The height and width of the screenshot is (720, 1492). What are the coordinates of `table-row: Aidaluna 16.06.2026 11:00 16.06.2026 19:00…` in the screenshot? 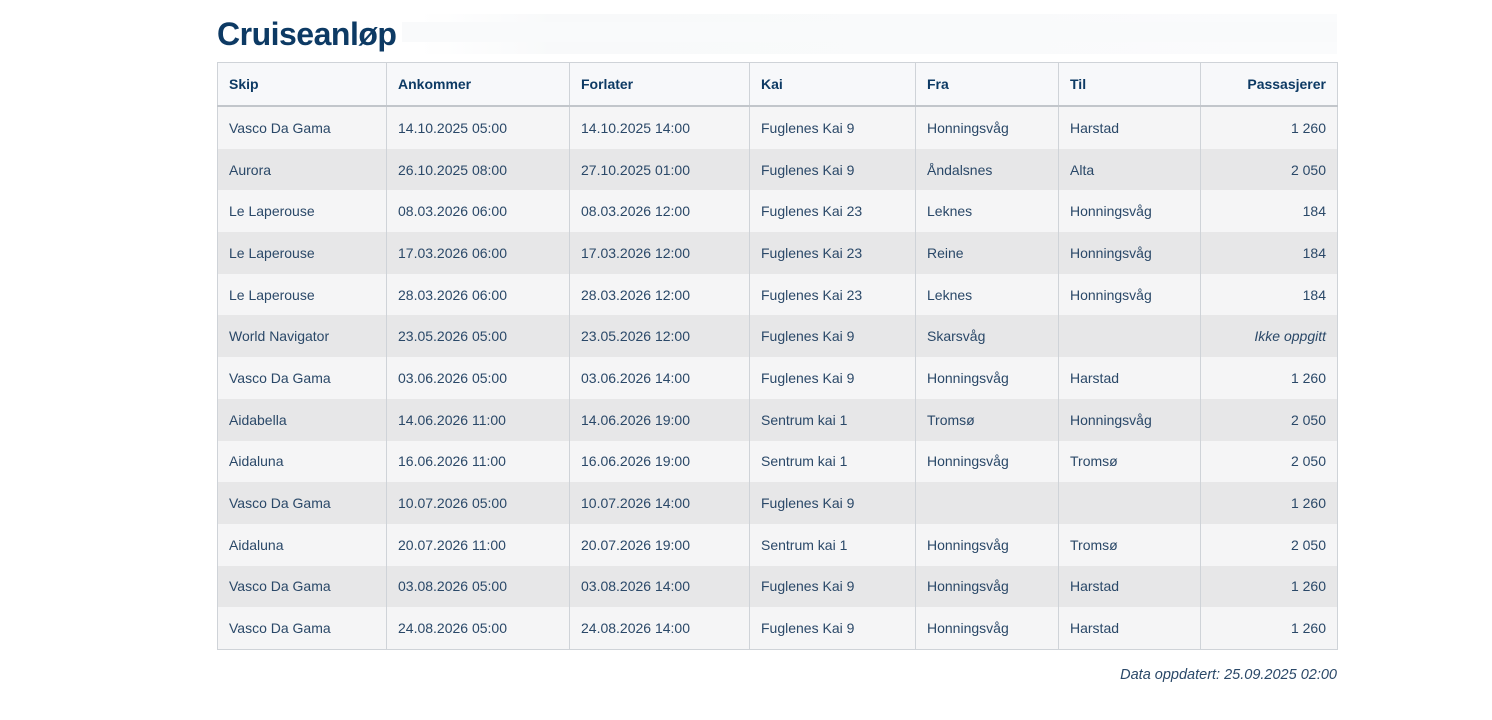 It's located at (777, 461).